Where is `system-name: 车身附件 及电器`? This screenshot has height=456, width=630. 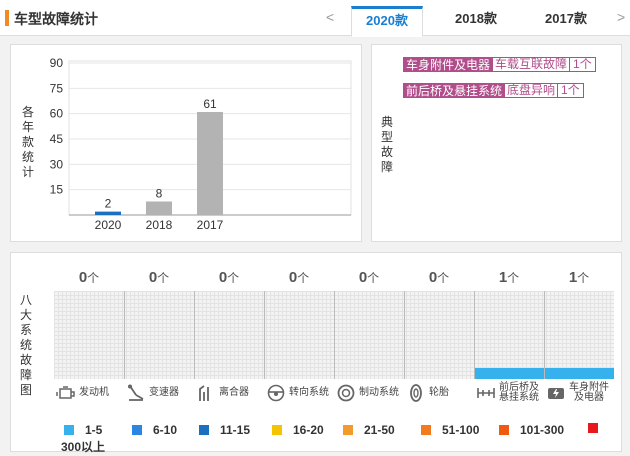
system-name: 车身附件 及电器 is located at coordinates (589, 392).